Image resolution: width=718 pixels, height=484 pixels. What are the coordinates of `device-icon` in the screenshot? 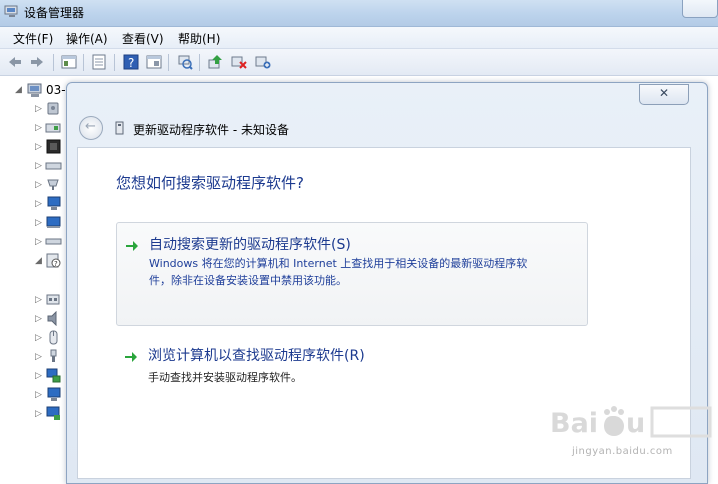 It's located at (119, 128).